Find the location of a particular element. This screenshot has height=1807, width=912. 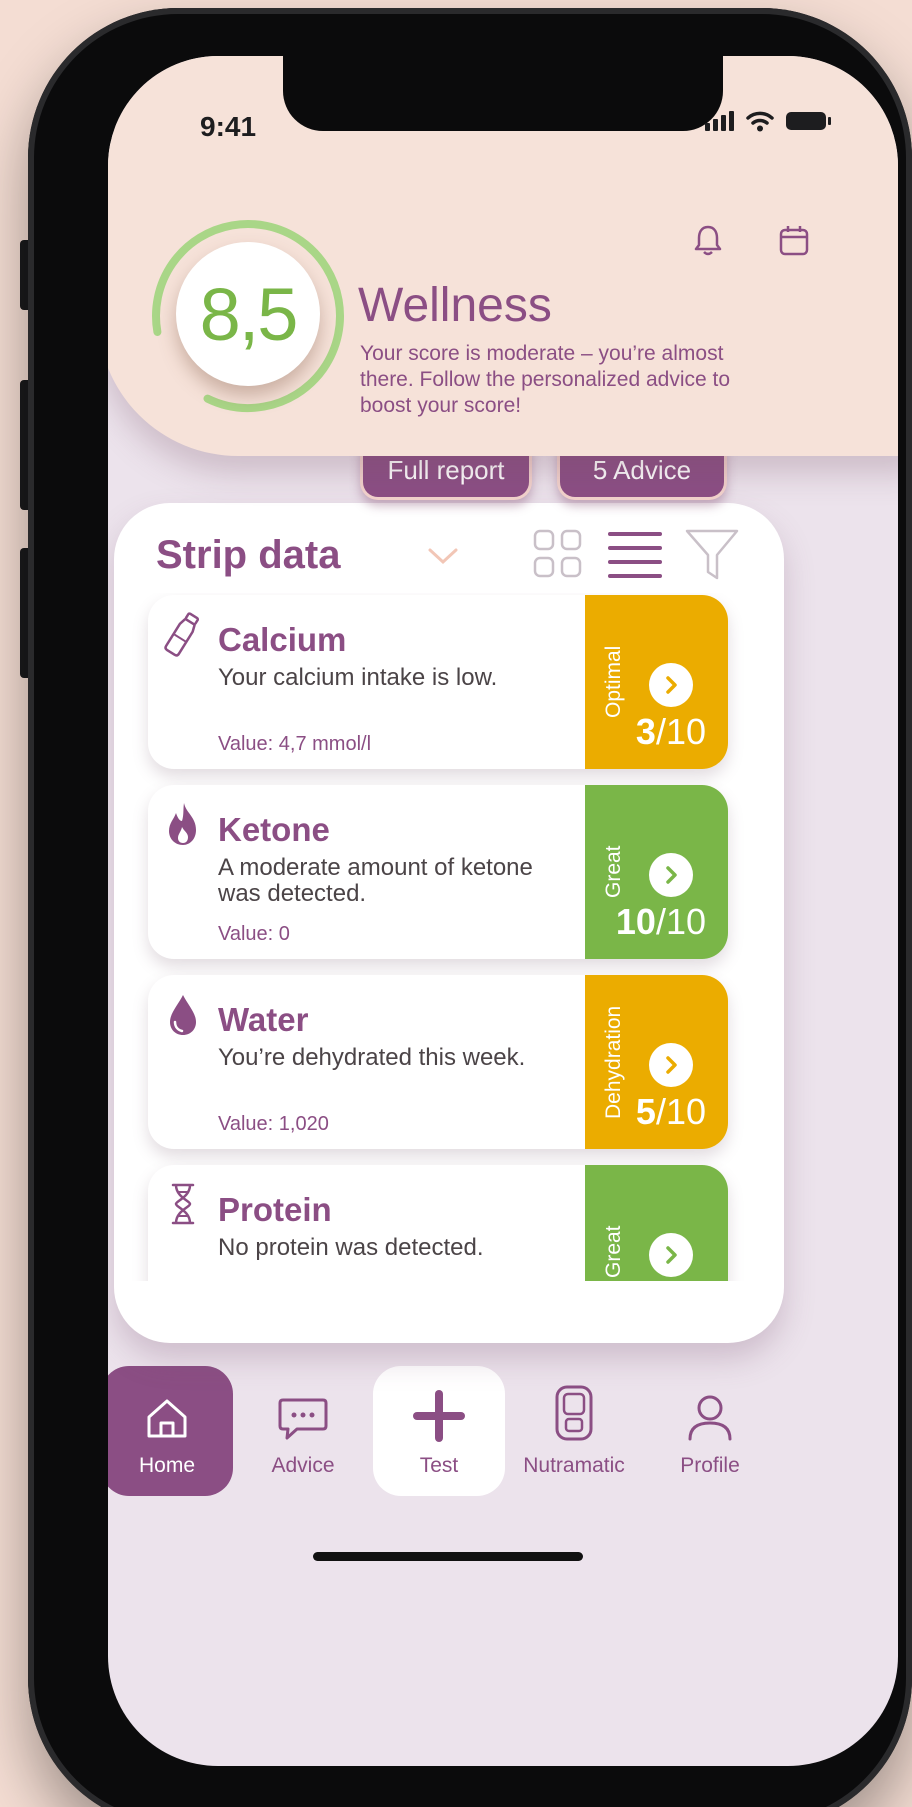

tab-bar: Home Advice Test Nutramatic Profile is located at coordinates (503, 1456).